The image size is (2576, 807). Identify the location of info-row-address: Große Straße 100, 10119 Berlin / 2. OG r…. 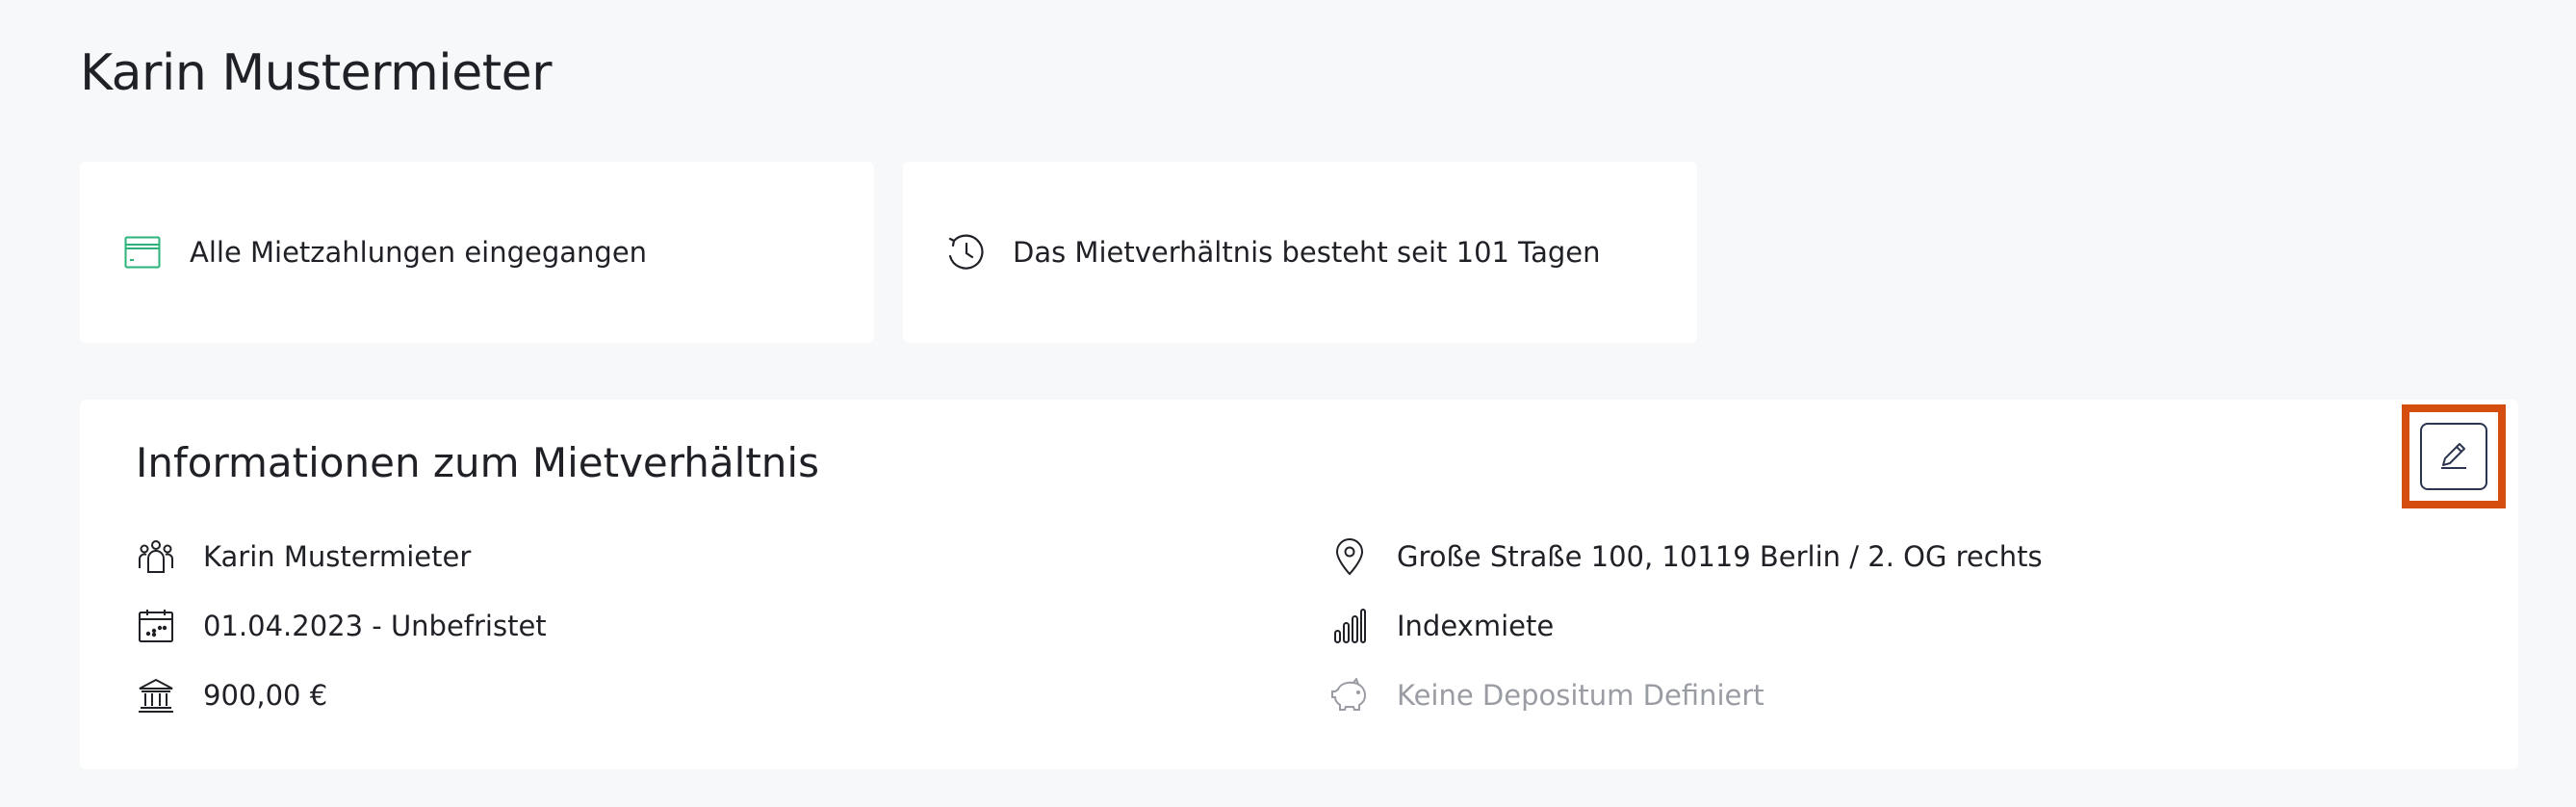
(1686, 556).